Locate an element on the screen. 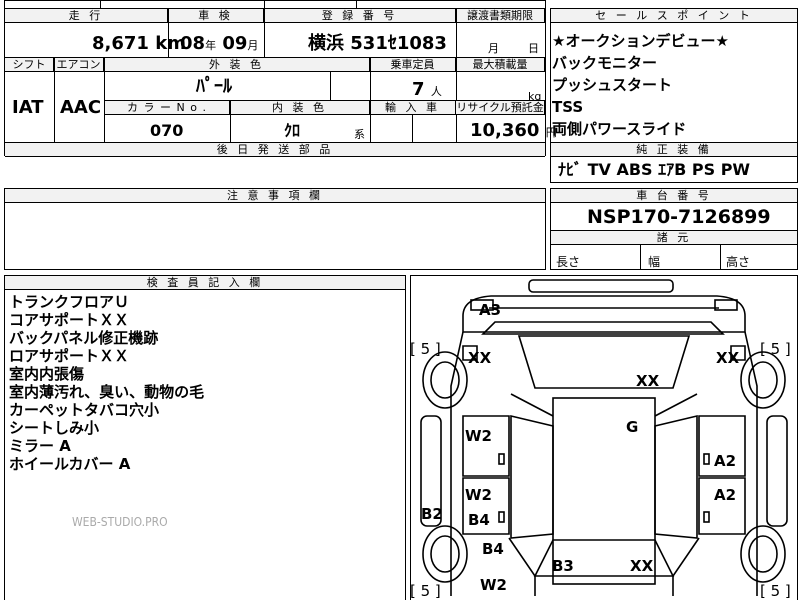  header-equipment: 純 正 装 備 is located at coordinates (674, 149).